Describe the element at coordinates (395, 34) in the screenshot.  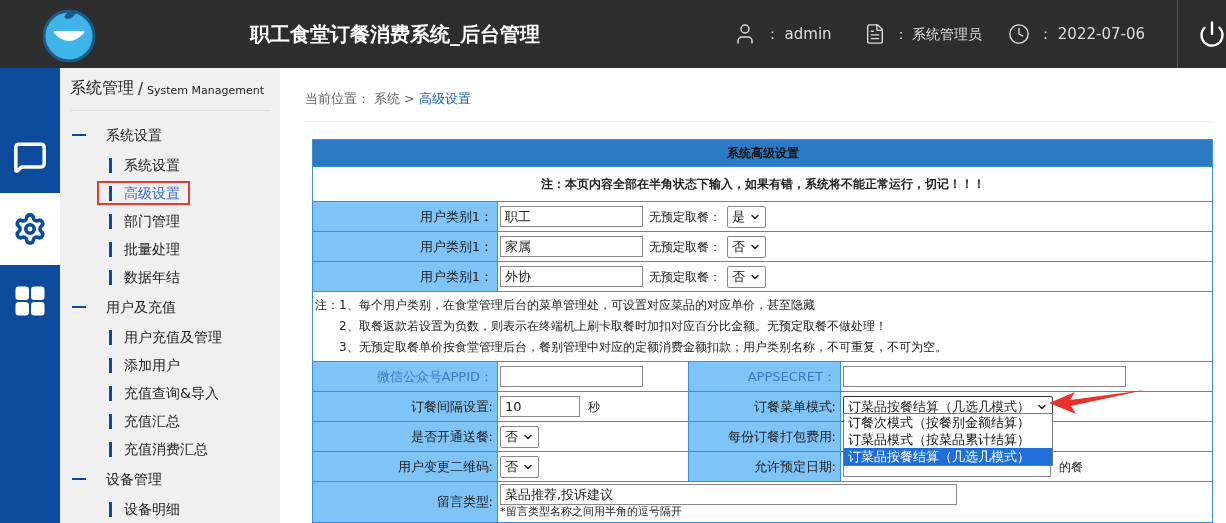
I see `app-title: 职工食堂订餐消费系统_后台管理` at that location.